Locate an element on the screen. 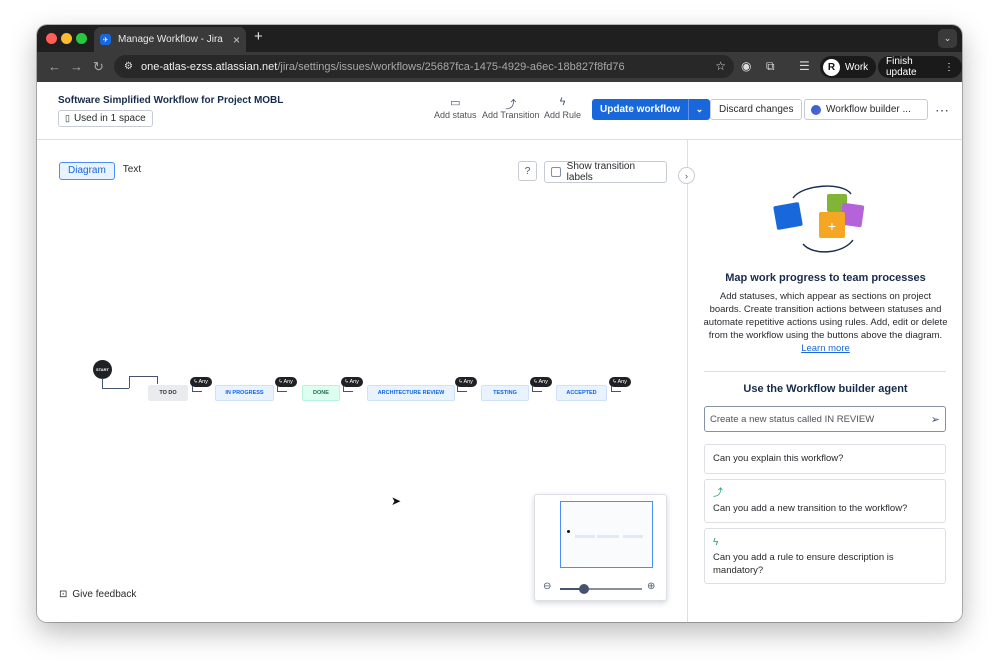 The image size is (999, 671). add-status-button: ▭ Add status is located at coordinates (455, 108).